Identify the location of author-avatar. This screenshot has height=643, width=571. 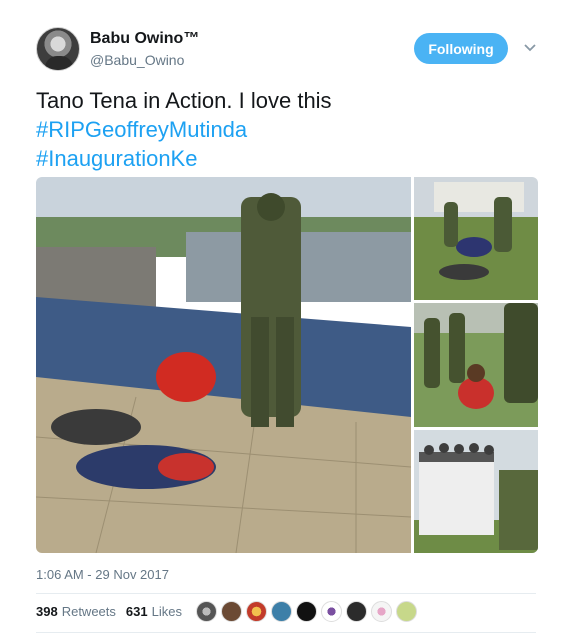
(58, 49).